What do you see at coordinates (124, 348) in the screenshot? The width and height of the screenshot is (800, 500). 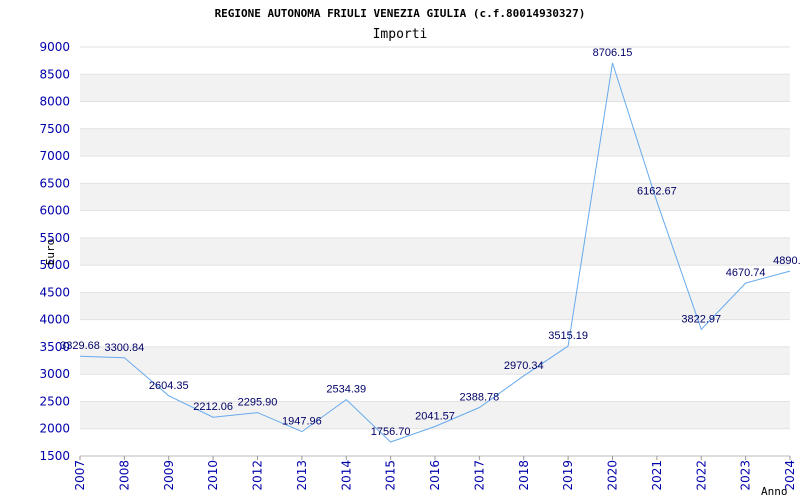 I see `data-label: 3300.84` at bounding box center [124, 348].